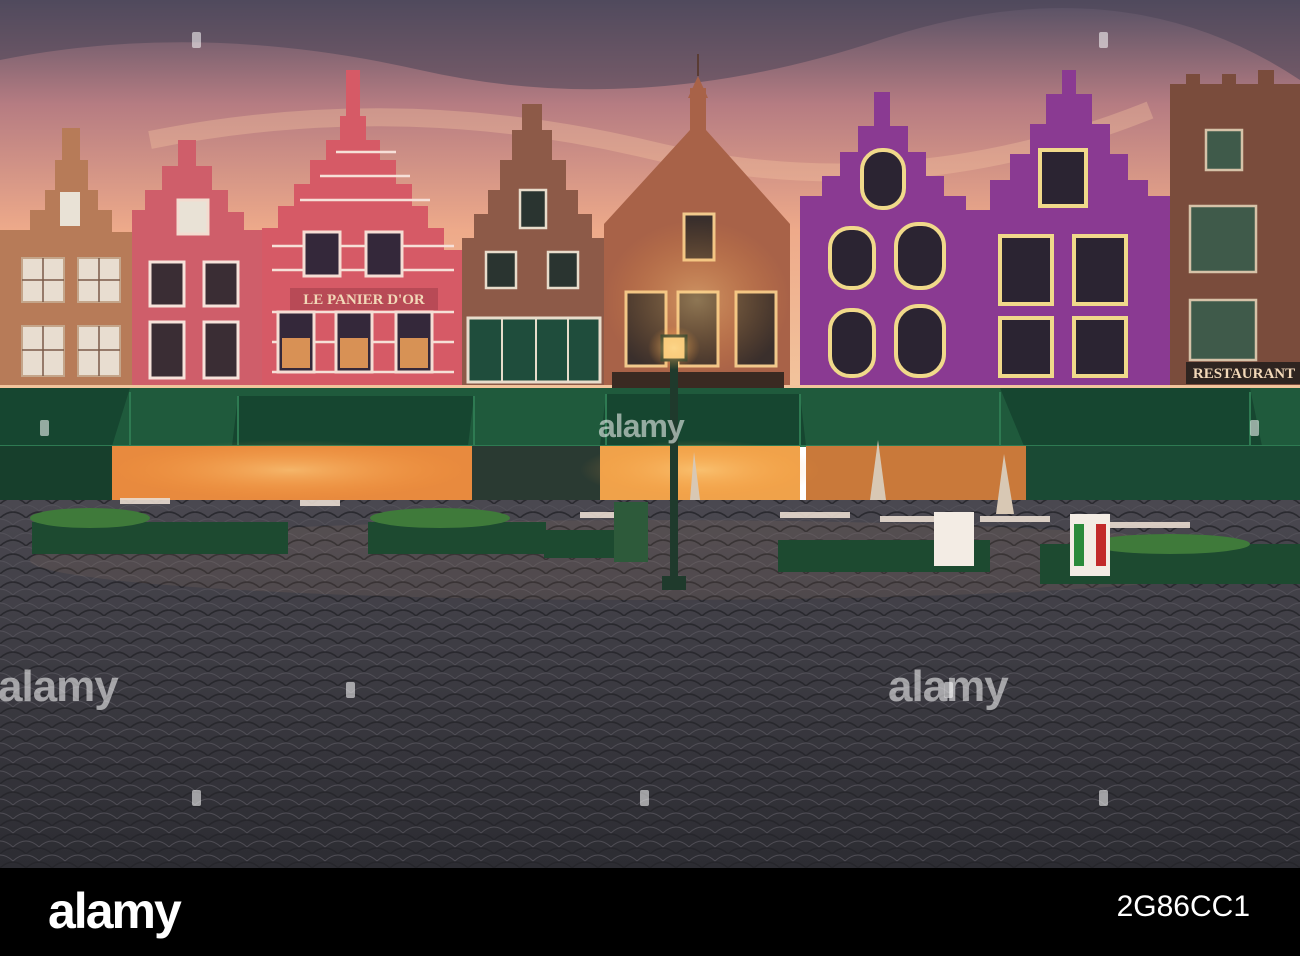 This screenshot has height=956, width=1300. I want to click on sign-le-panier-dor: LE PANIER D'OR, so click(364, 300).